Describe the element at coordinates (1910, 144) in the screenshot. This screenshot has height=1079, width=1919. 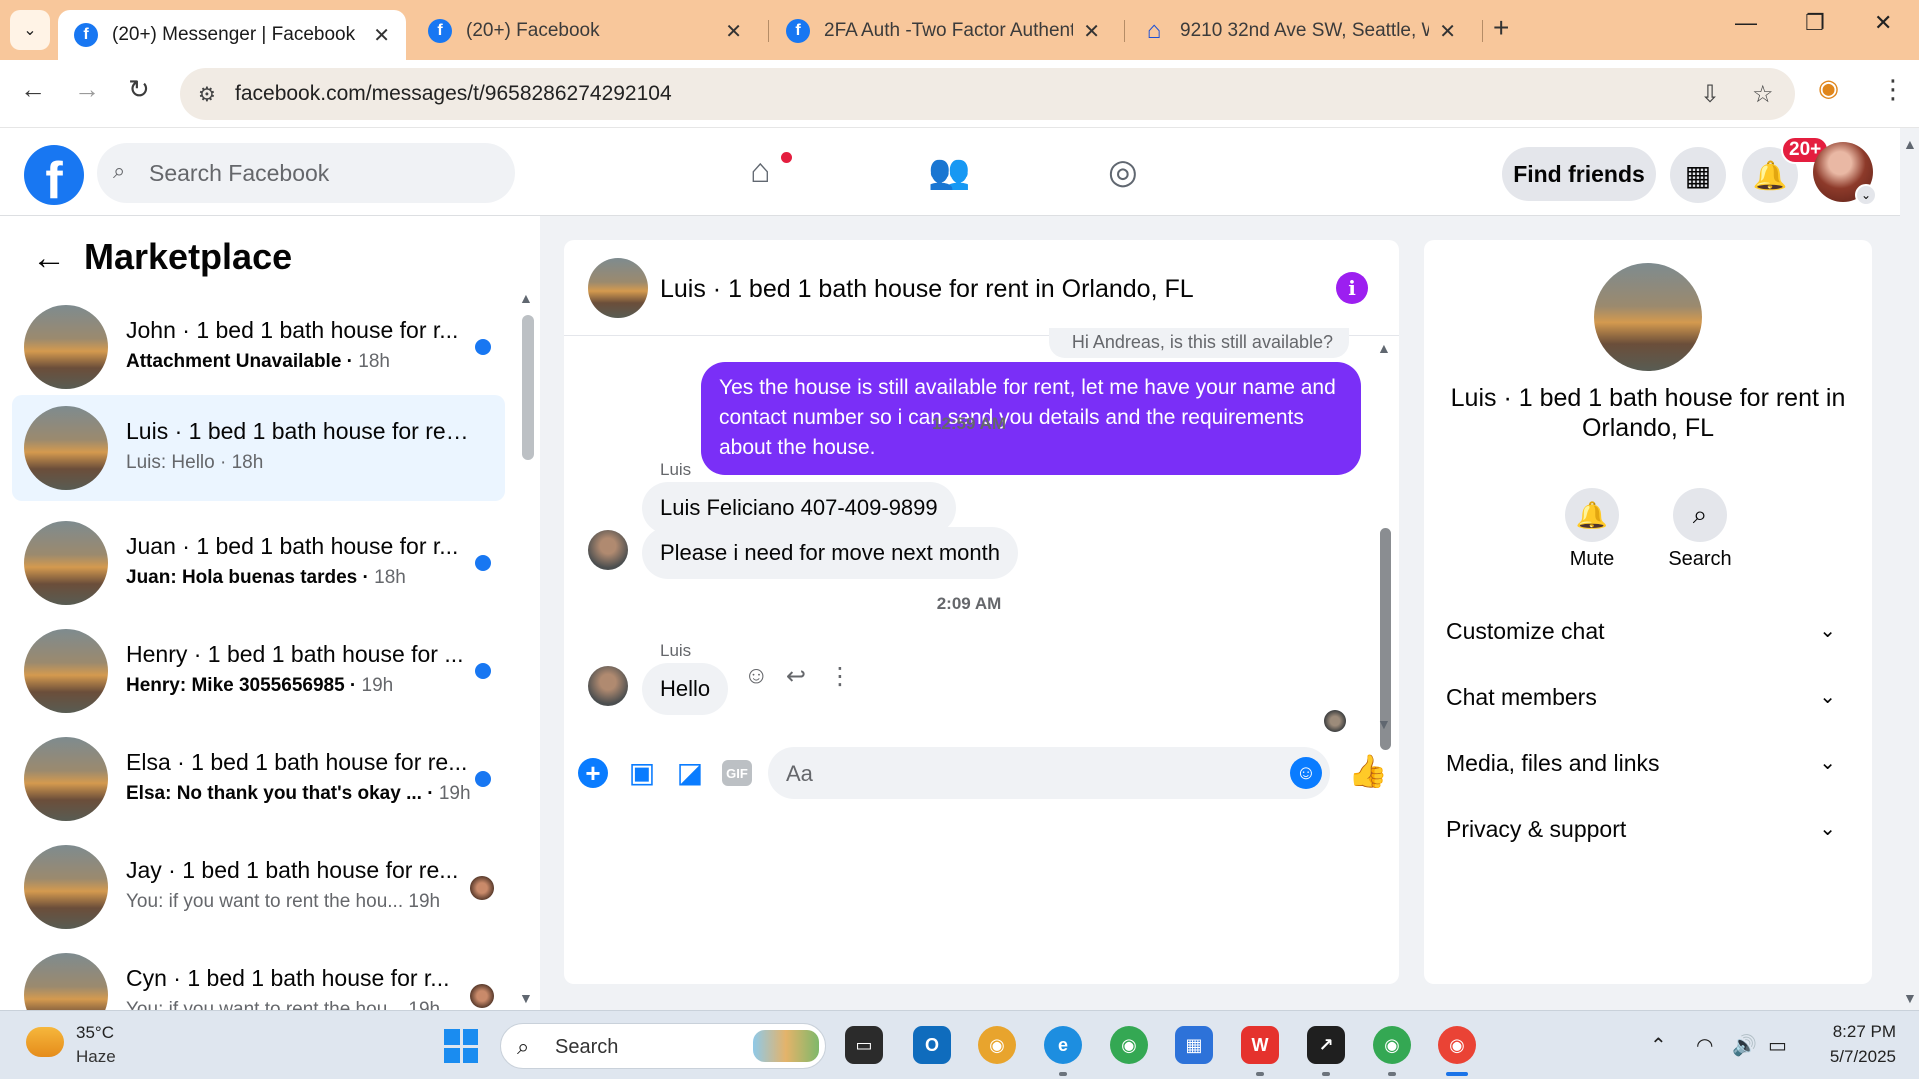
I see `page-scroll-up-arrow: ▲` at that location.